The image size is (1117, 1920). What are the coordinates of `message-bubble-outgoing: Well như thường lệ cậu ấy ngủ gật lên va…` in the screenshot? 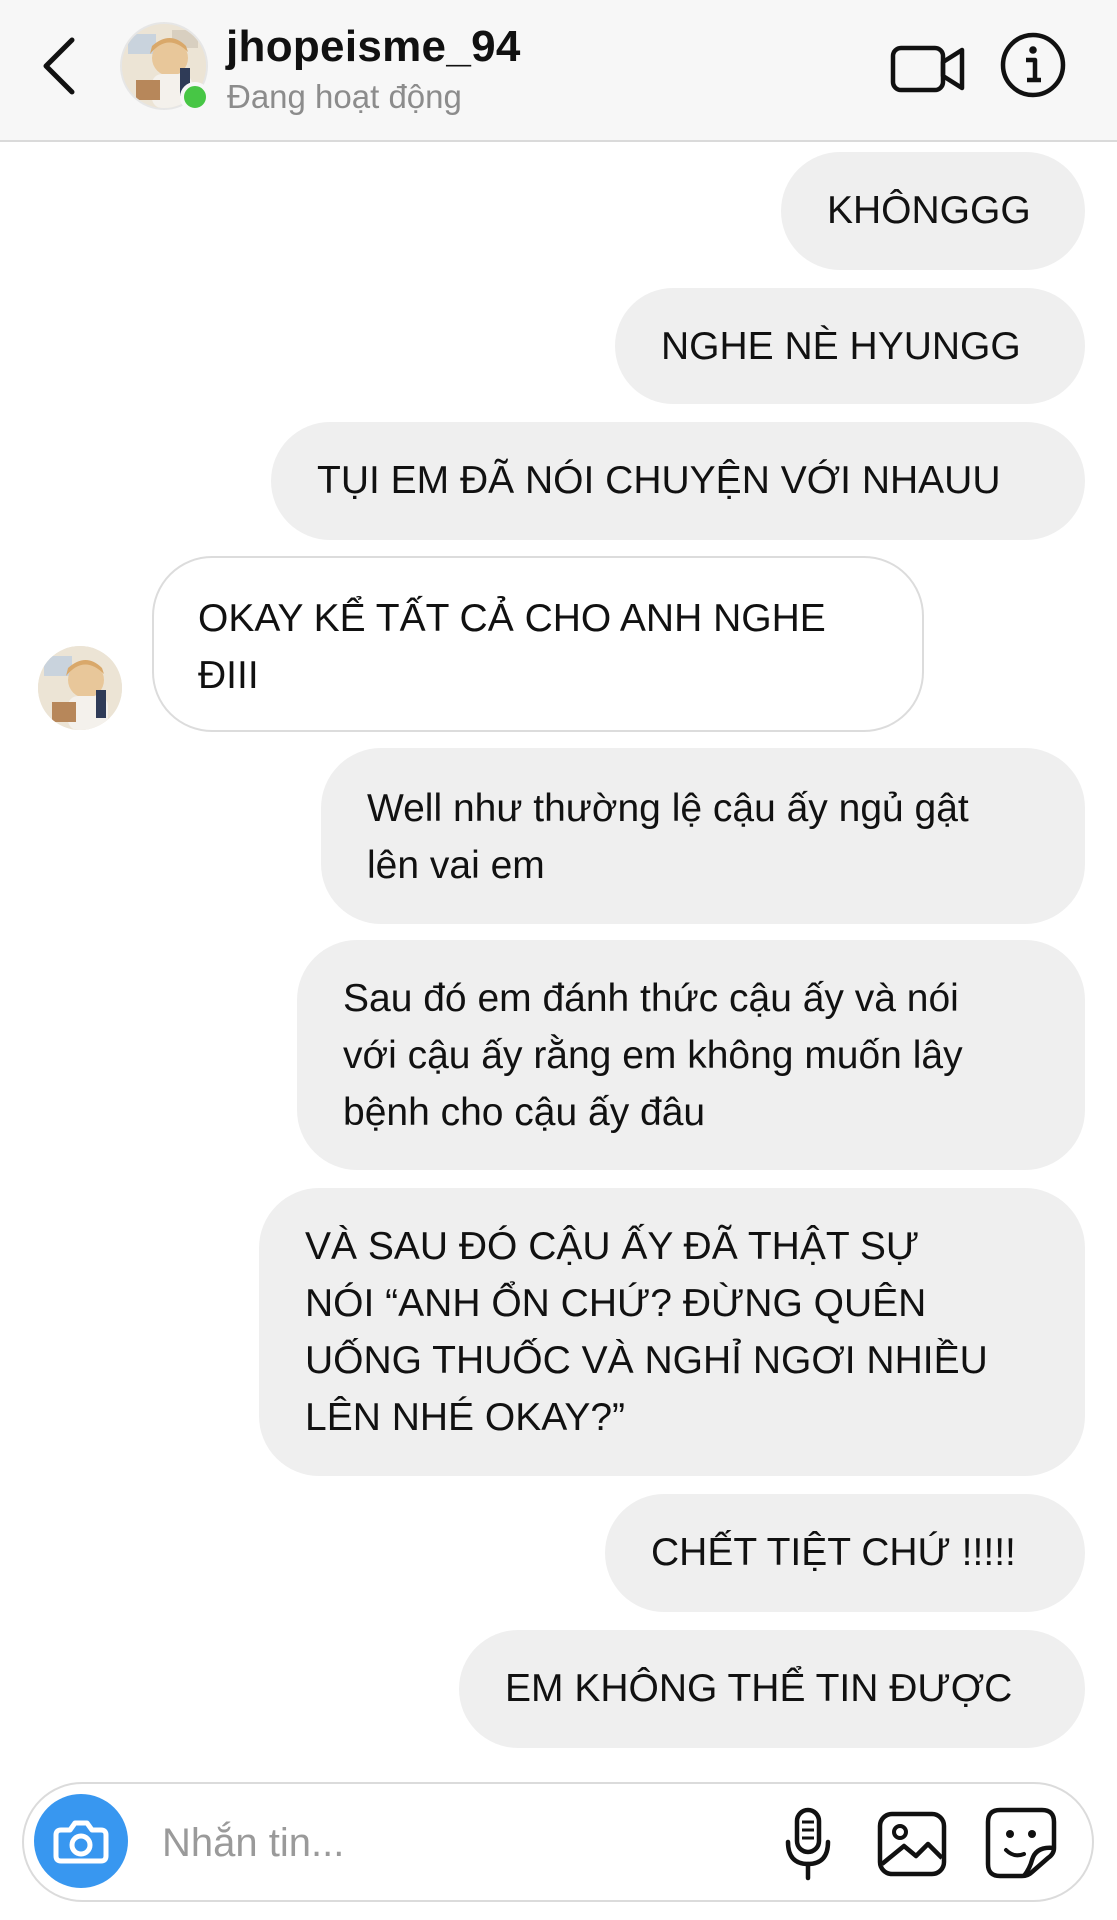 It's located at (703, 836).